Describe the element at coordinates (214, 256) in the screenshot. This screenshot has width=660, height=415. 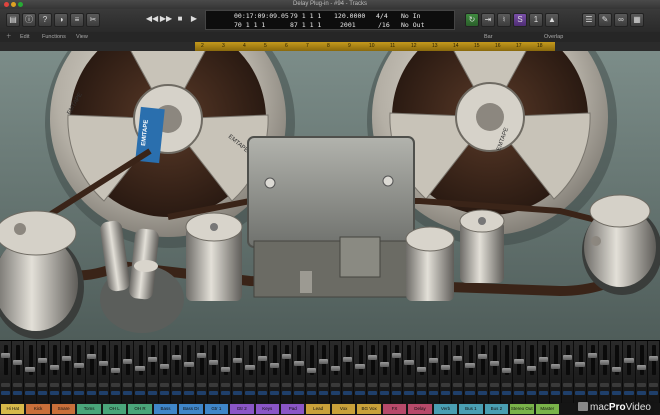
I see `guide-roller-left` at that location.